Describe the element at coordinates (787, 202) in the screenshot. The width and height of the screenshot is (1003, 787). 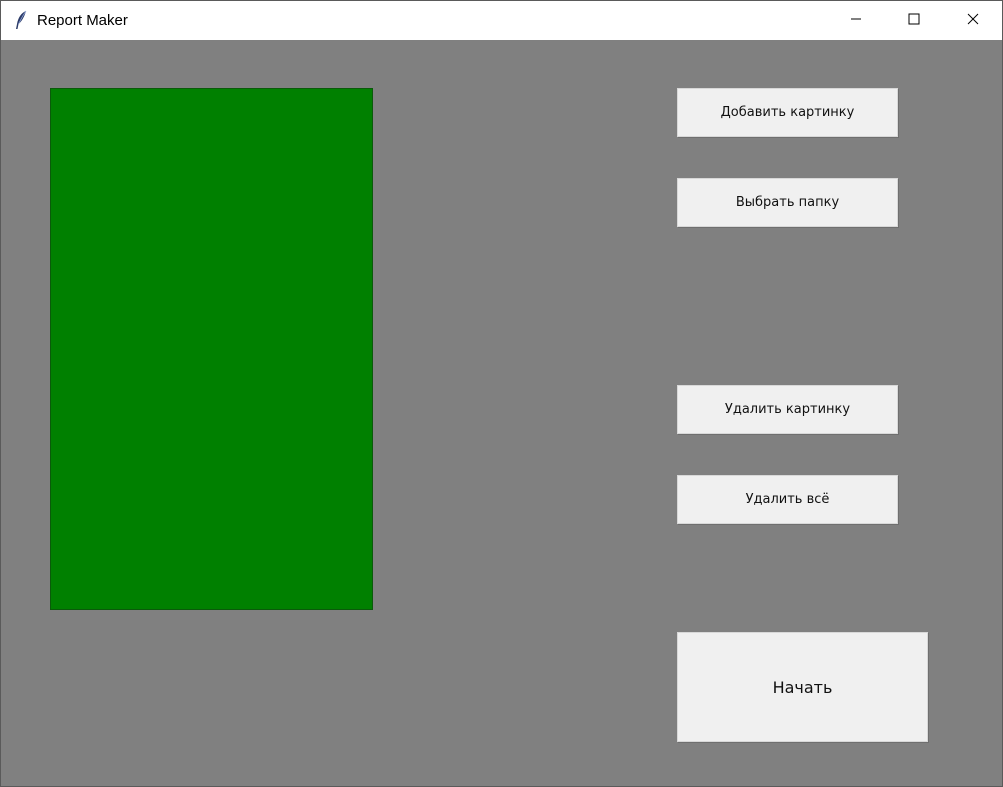
I see `choose-folder-button: Выбрать папку` at that location.